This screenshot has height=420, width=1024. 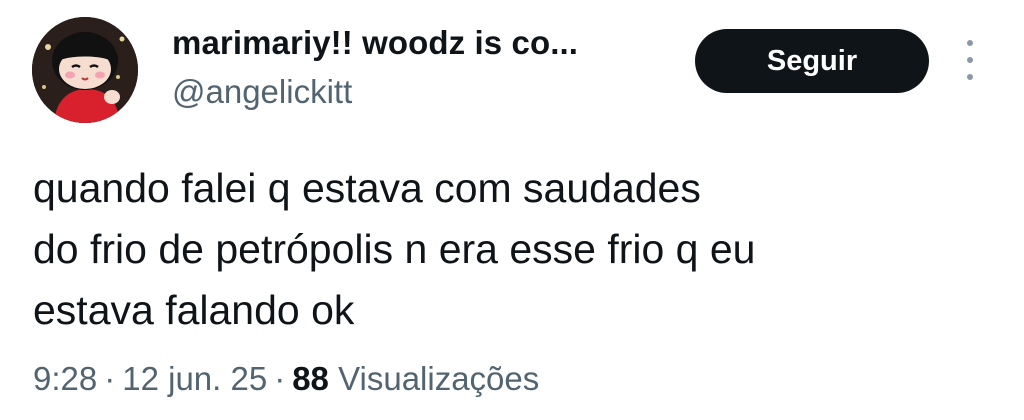 I want to click on tweet-time: 9:28, so click(x=65, y=378).